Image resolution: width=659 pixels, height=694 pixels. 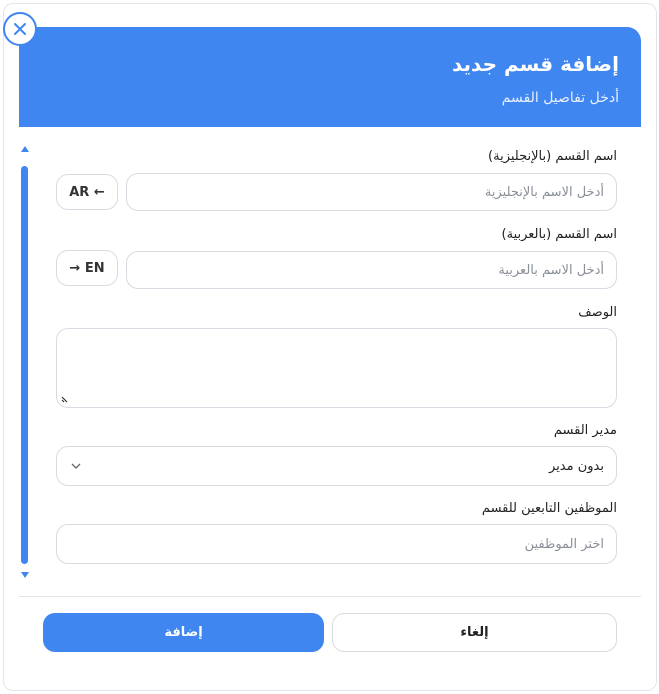 What do you see at coordinates (552, 156) in the screenshot?
I see `name-en-label: اسم القسم (بالإنجليزية)` at bounding box center [552, 156].